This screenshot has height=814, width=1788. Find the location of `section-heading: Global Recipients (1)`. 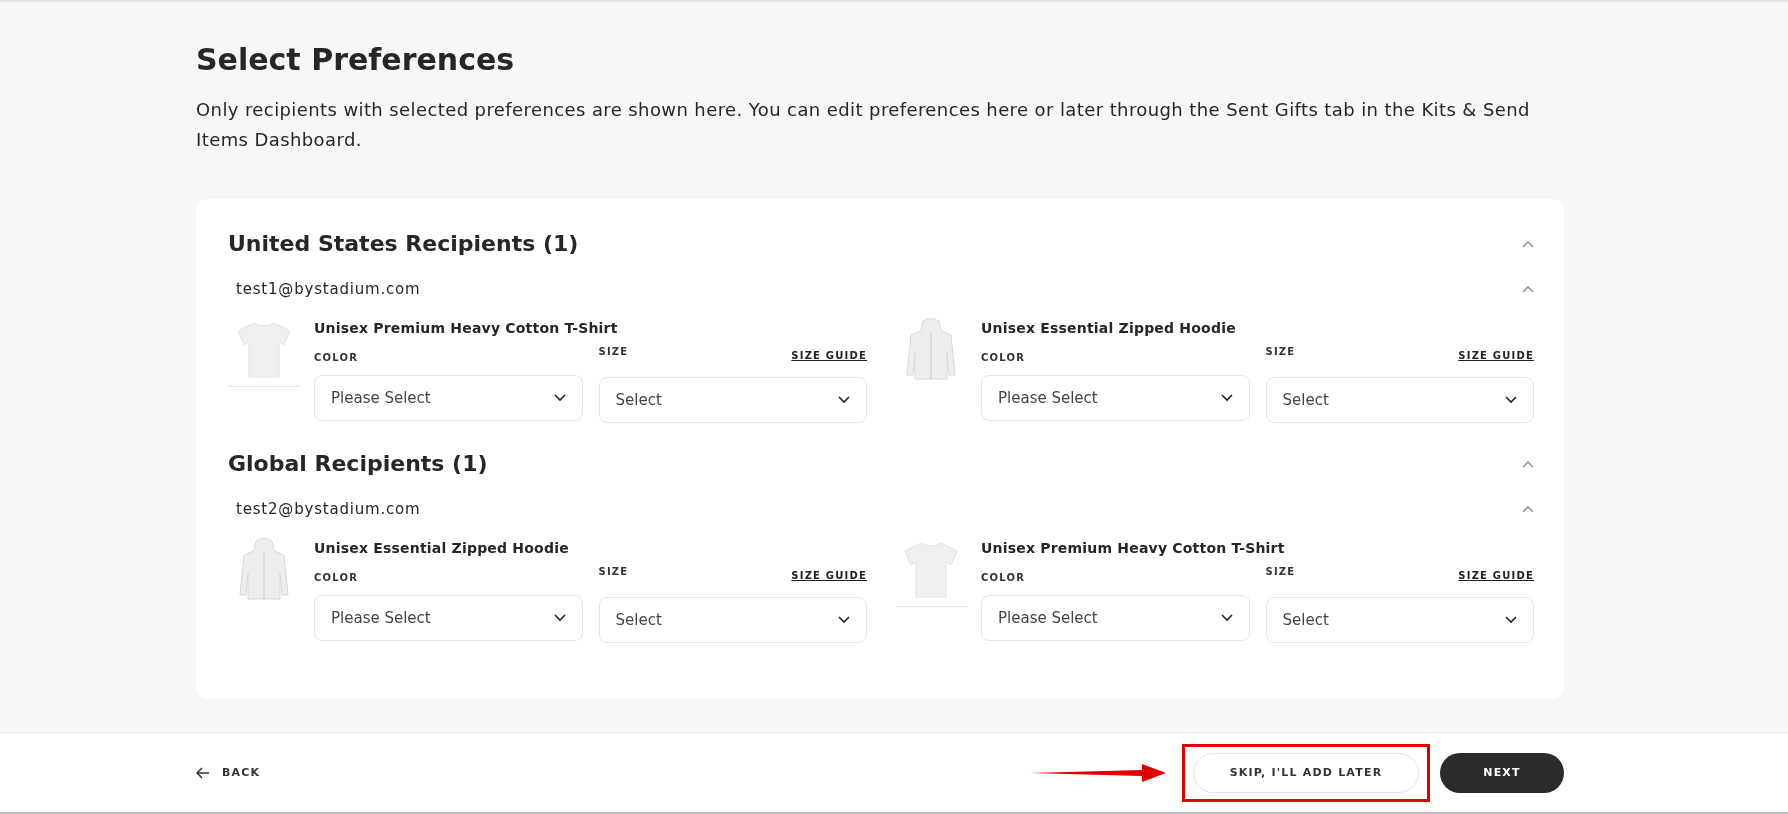

section-heading: Global Recipients (1) is located at coordinates (358, 463).